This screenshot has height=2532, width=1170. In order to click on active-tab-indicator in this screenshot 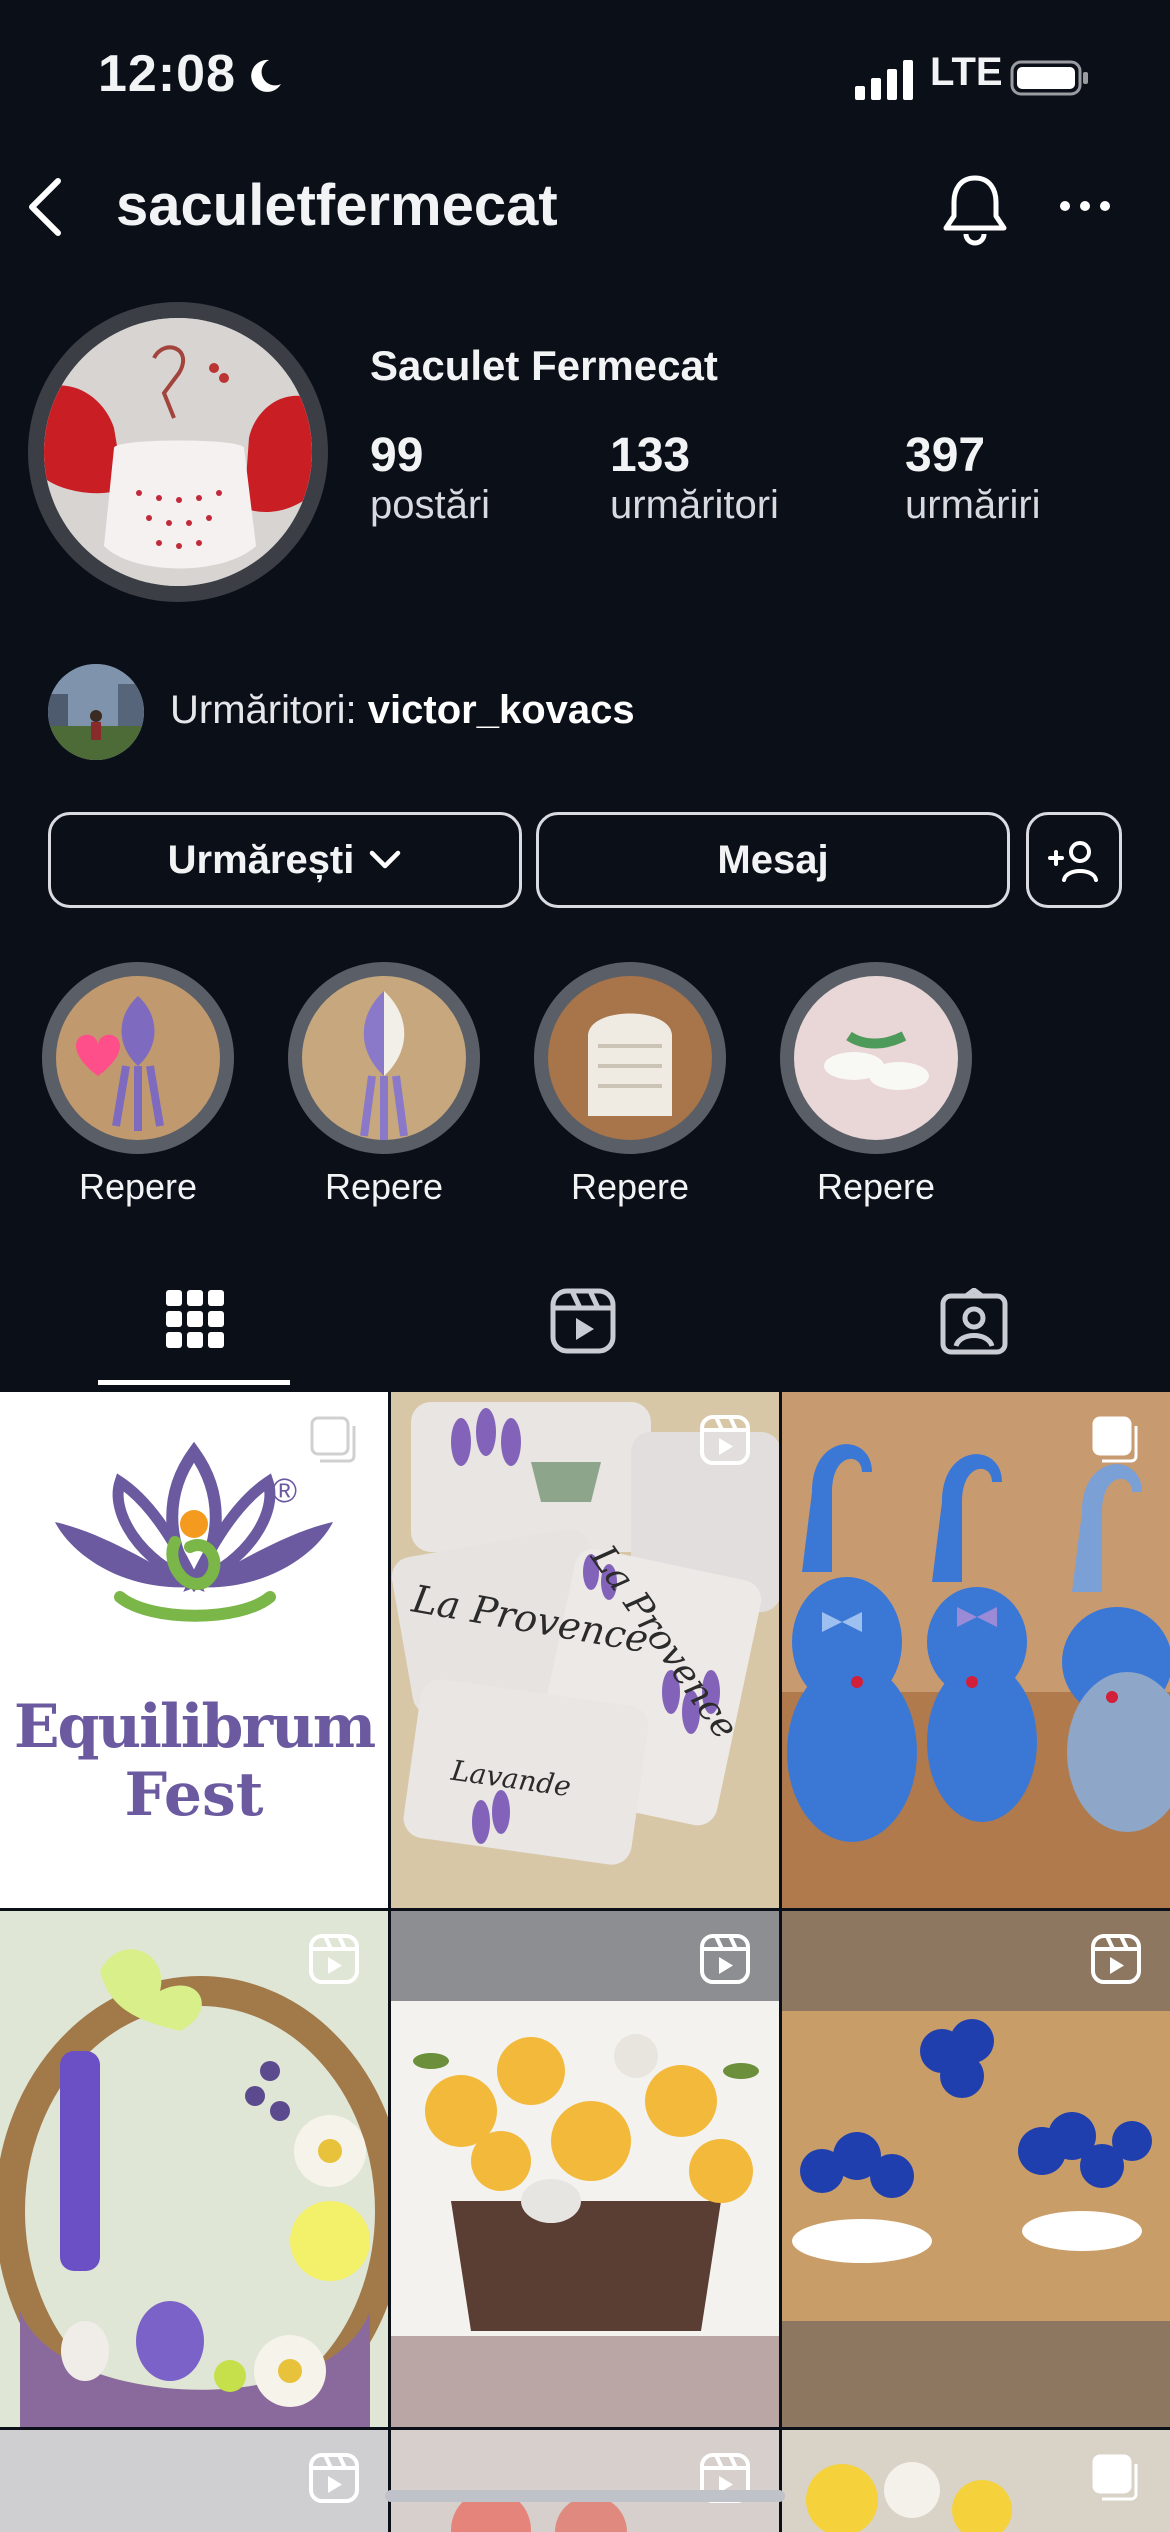, I will do `click(194, 1382)`.